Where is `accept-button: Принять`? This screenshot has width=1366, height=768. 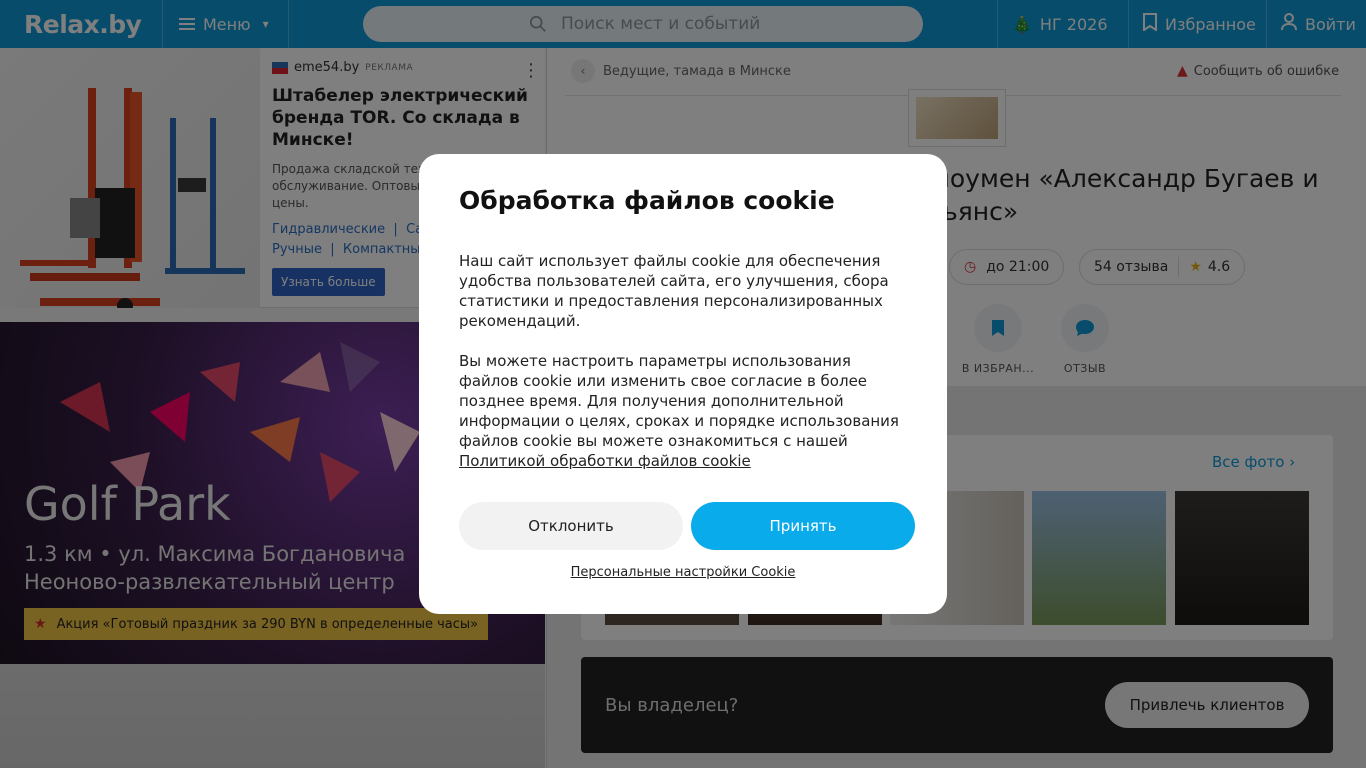 accept-button: Принять is located at coordinates (803, 526).